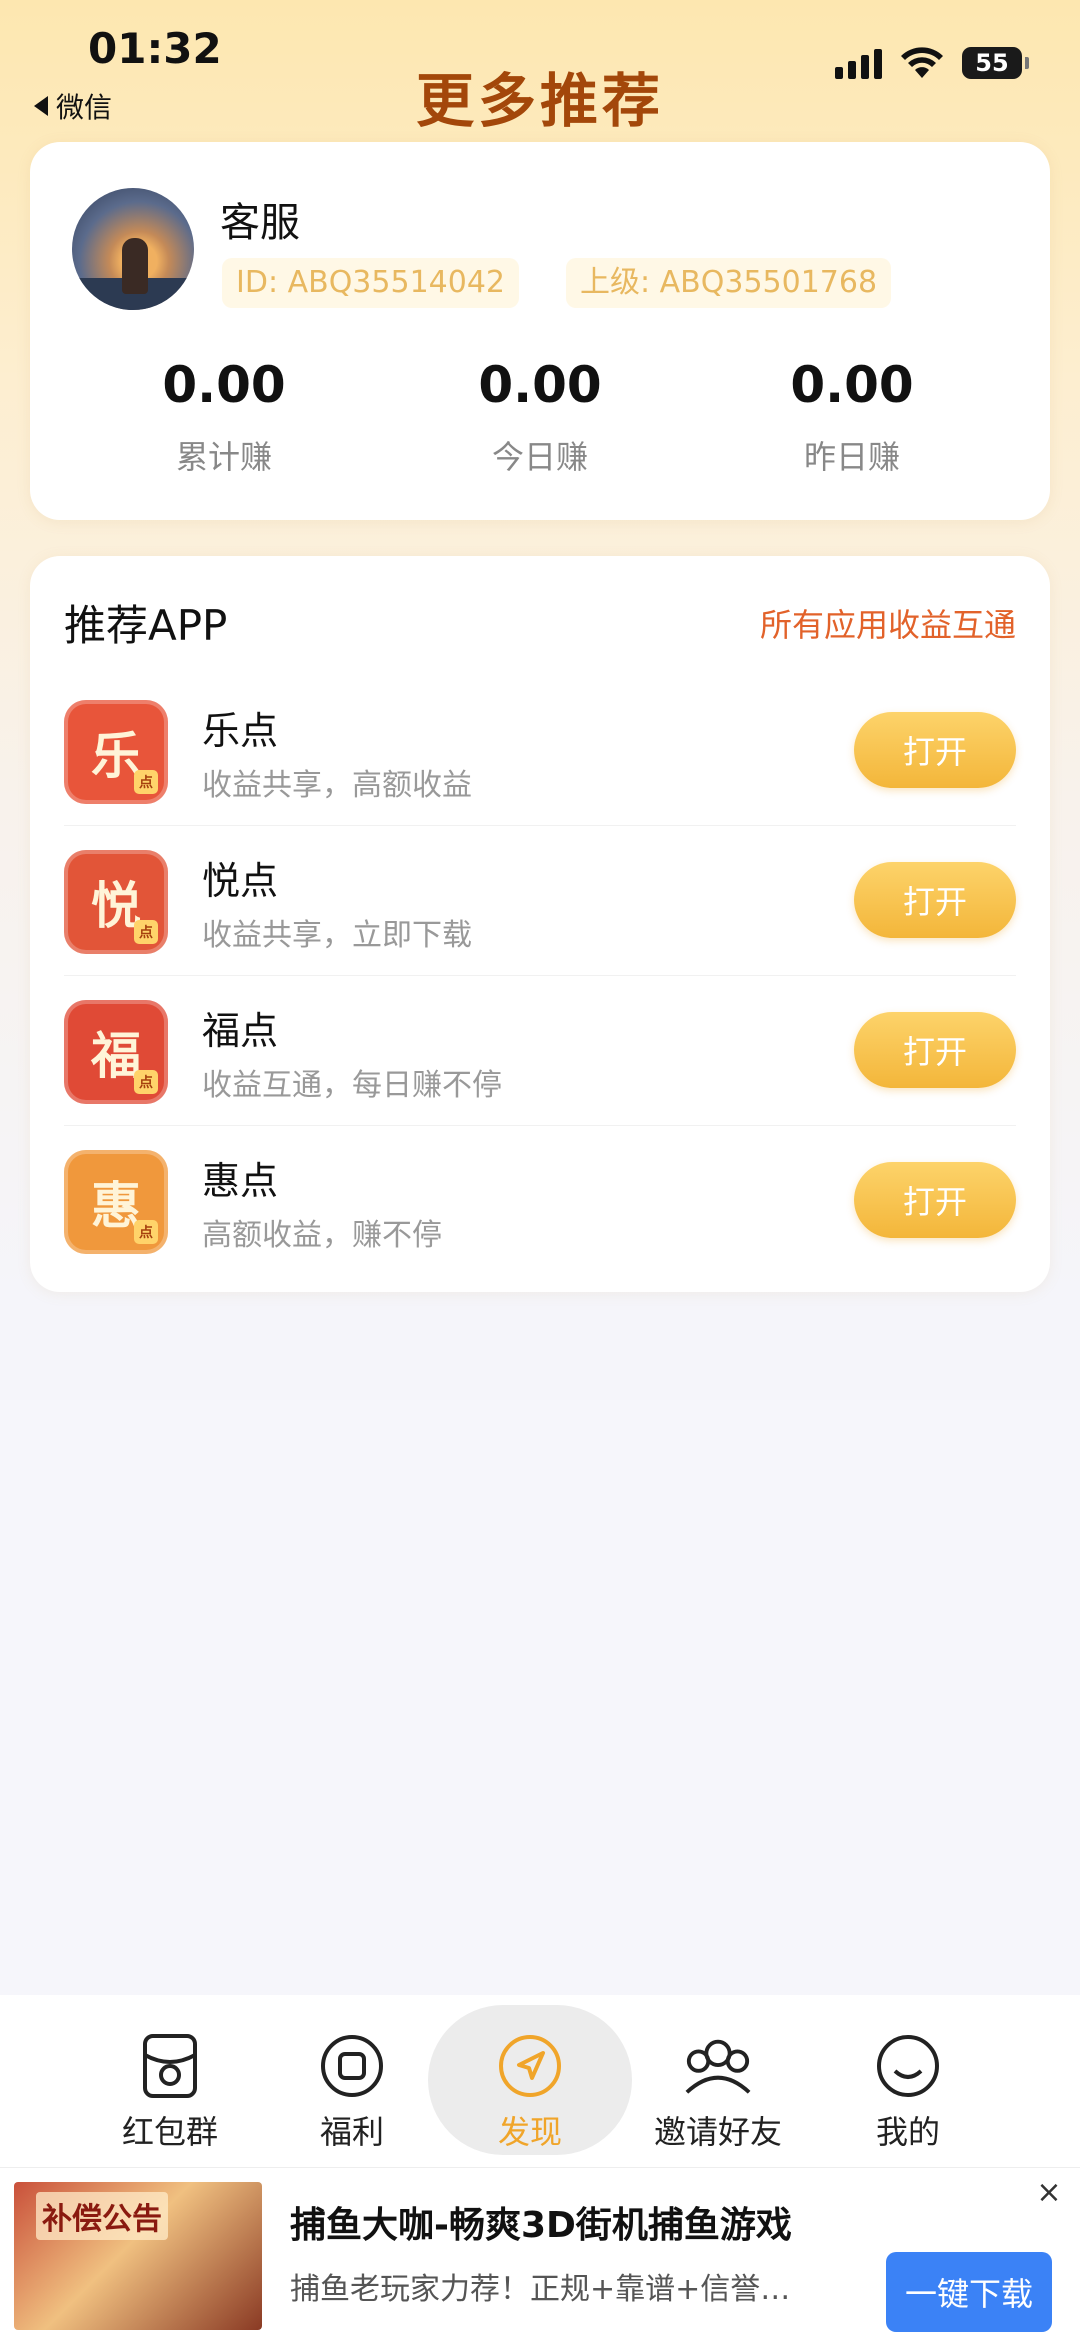 Image resolution: width=1080 pixels, height=2338 pixels. I want to click on nav-label: 邀请好友, so click(717, 2132).